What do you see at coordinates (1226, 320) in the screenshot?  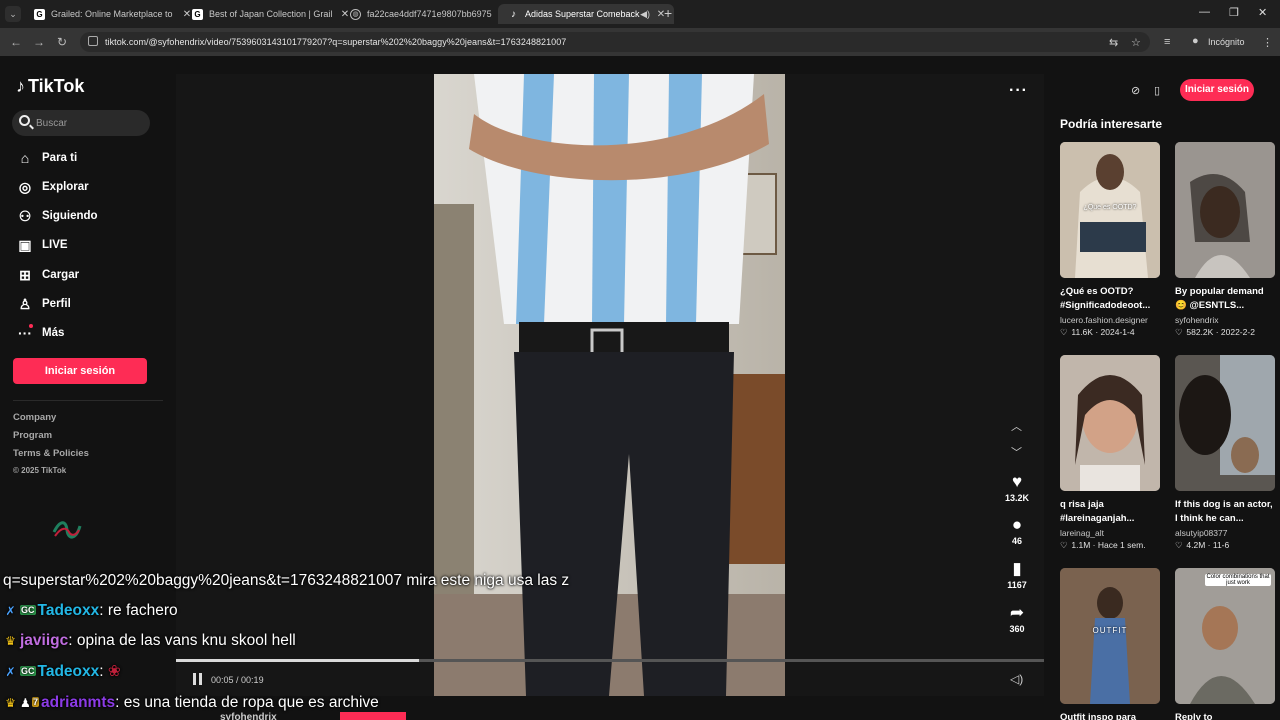 I see `card-user: syfohendrix` at bounding box center [1226, 320].